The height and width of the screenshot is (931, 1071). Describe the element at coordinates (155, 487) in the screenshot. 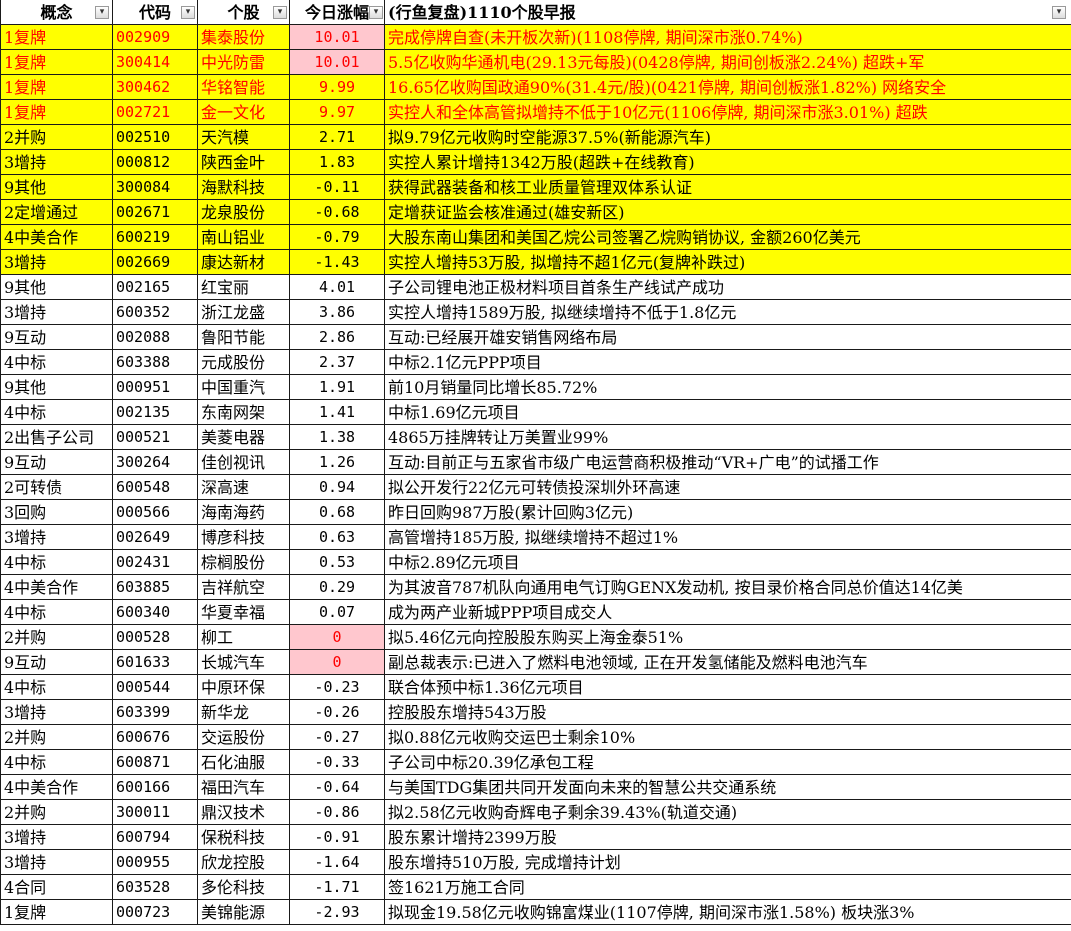

I see `code-cell: 600548` at that location.